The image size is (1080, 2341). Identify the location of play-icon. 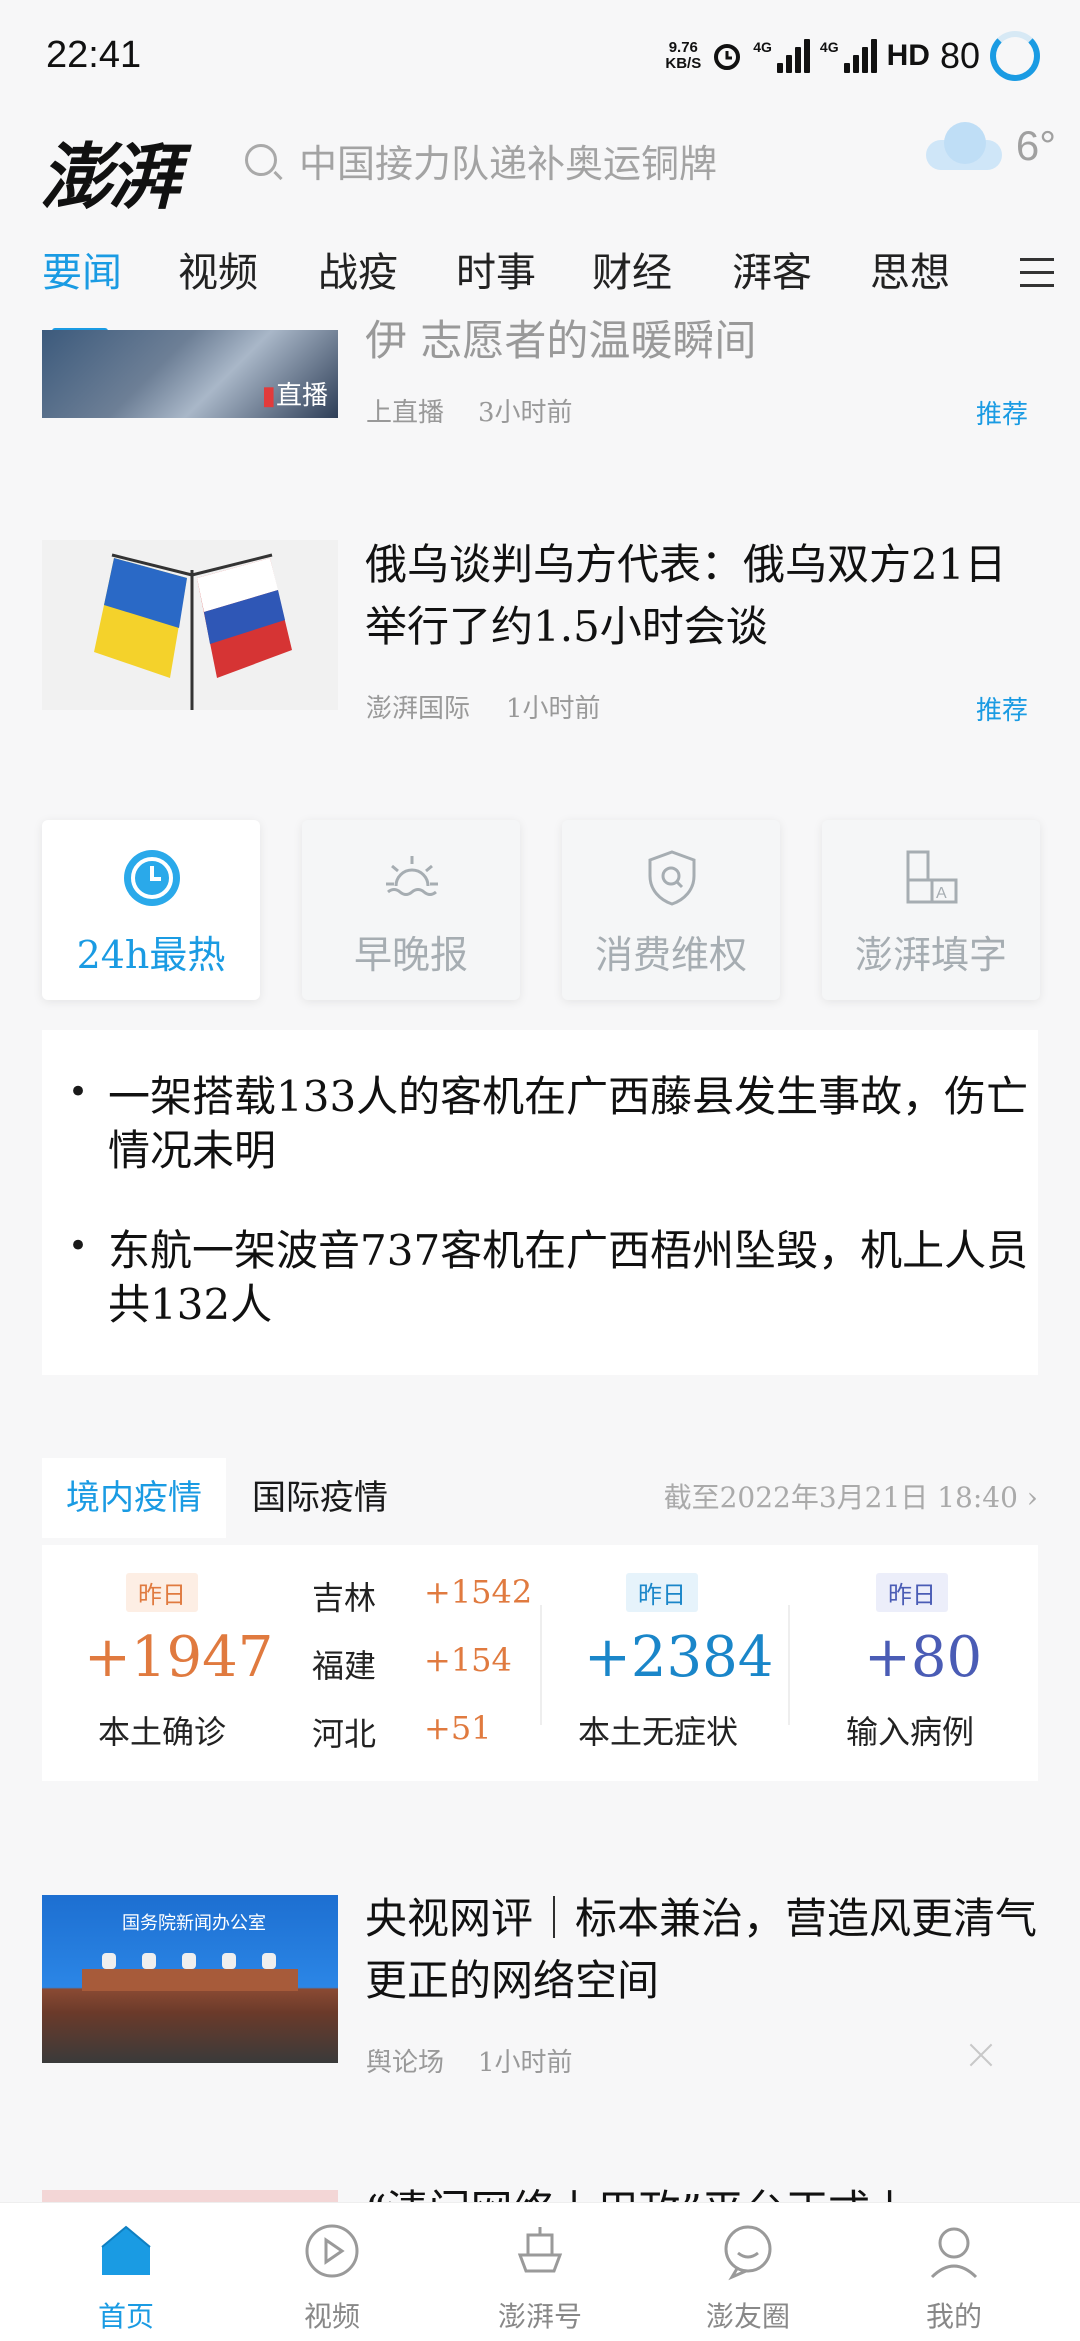
(332, 2251).